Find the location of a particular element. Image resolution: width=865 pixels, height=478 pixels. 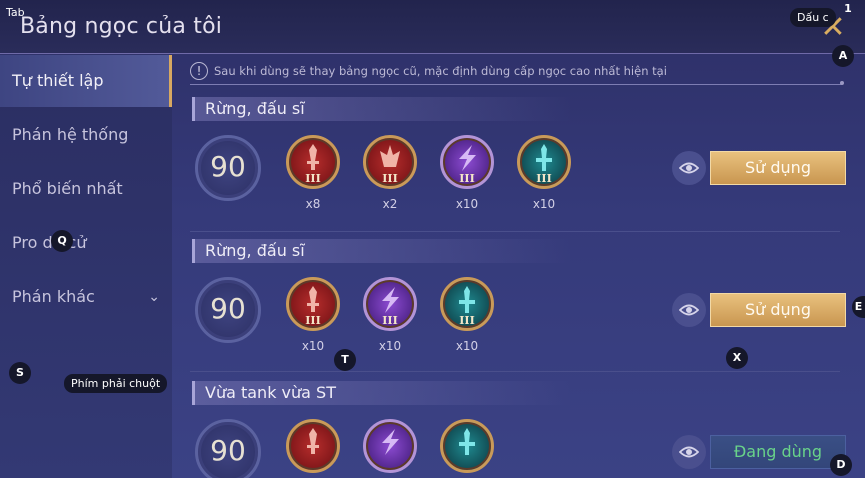

sidebar-item-pro: Pro dé cử is located at coordinates (86, 243).